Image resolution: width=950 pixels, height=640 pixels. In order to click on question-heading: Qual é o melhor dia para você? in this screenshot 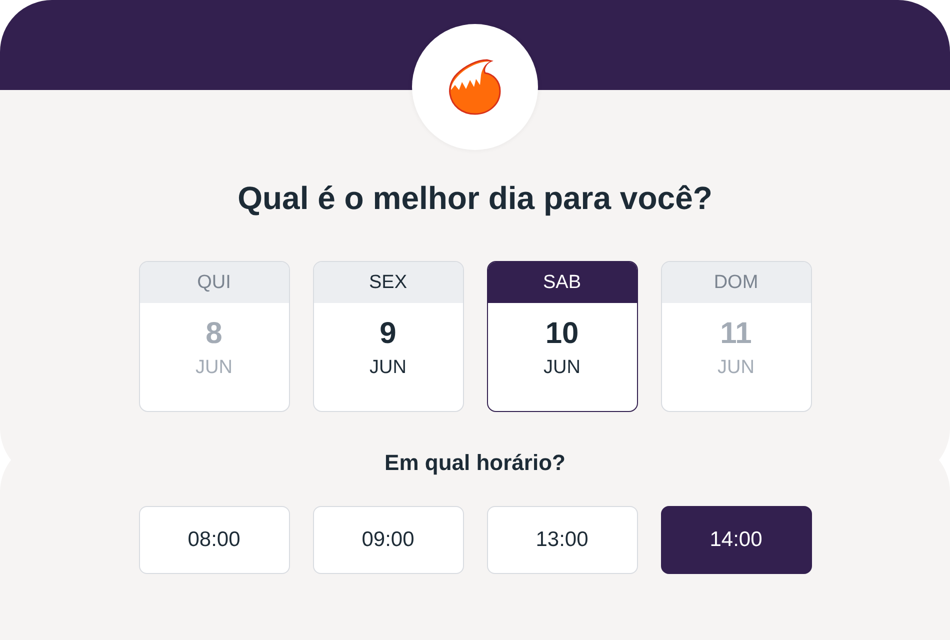, I will do `click(475, 198)`.